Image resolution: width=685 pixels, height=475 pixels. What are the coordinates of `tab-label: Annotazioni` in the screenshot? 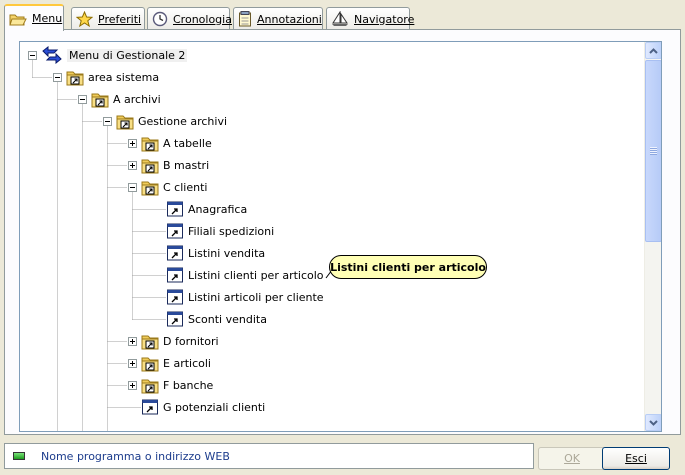 It's located at (289, 19).